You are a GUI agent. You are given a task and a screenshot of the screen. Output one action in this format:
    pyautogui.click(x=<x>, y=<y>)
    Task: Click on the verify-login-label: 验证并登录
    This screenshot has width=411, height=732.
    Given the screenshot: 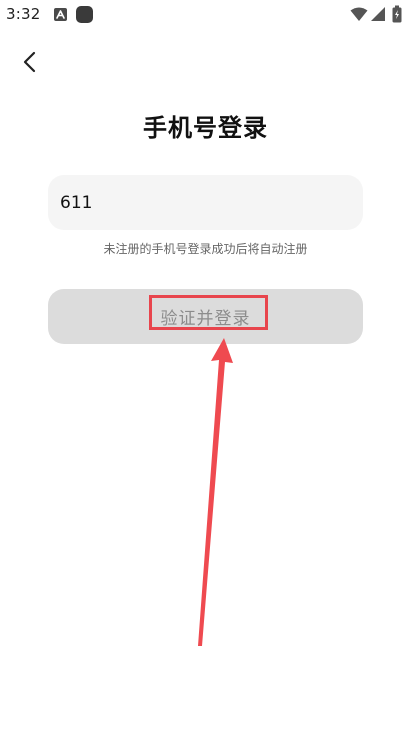 What is the action you would take?
    pyautogui.click(x=205, y=319)
    